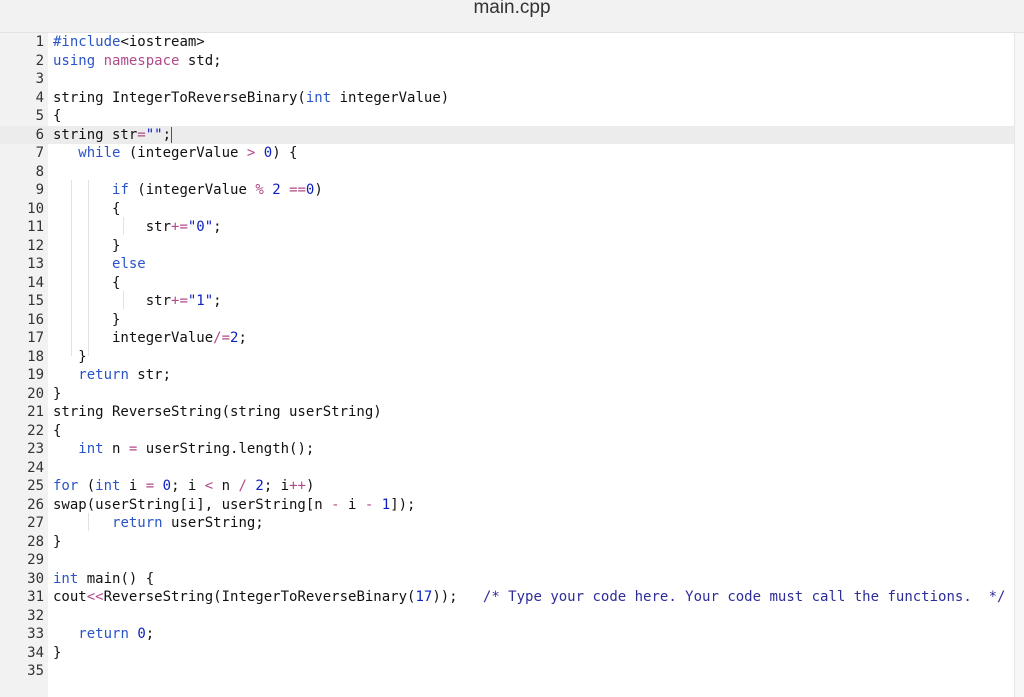 The height and width of the screenshot is (697, 1024). I want to click on code-line: 27 return userString;, so click(507, 523).